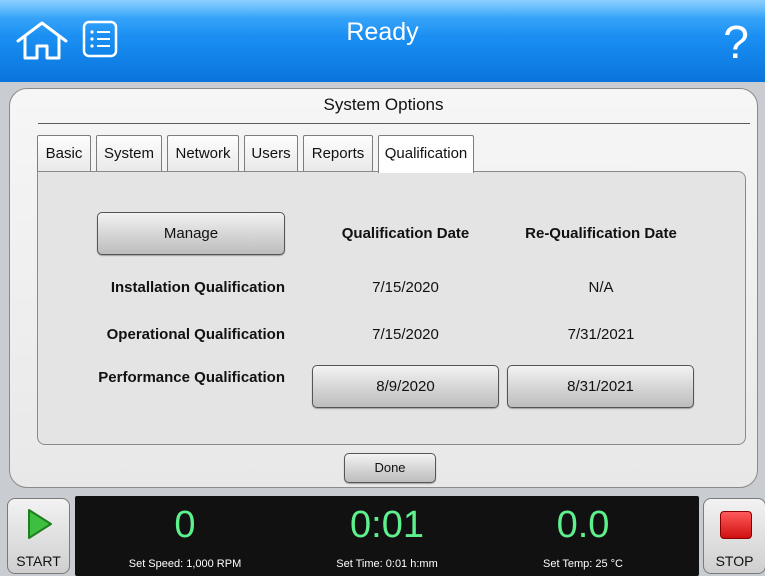  What do you see at coordinates (383, 104) in the screenshot?
I see `dialog-title: System Options` at bounding box center [383, 104].